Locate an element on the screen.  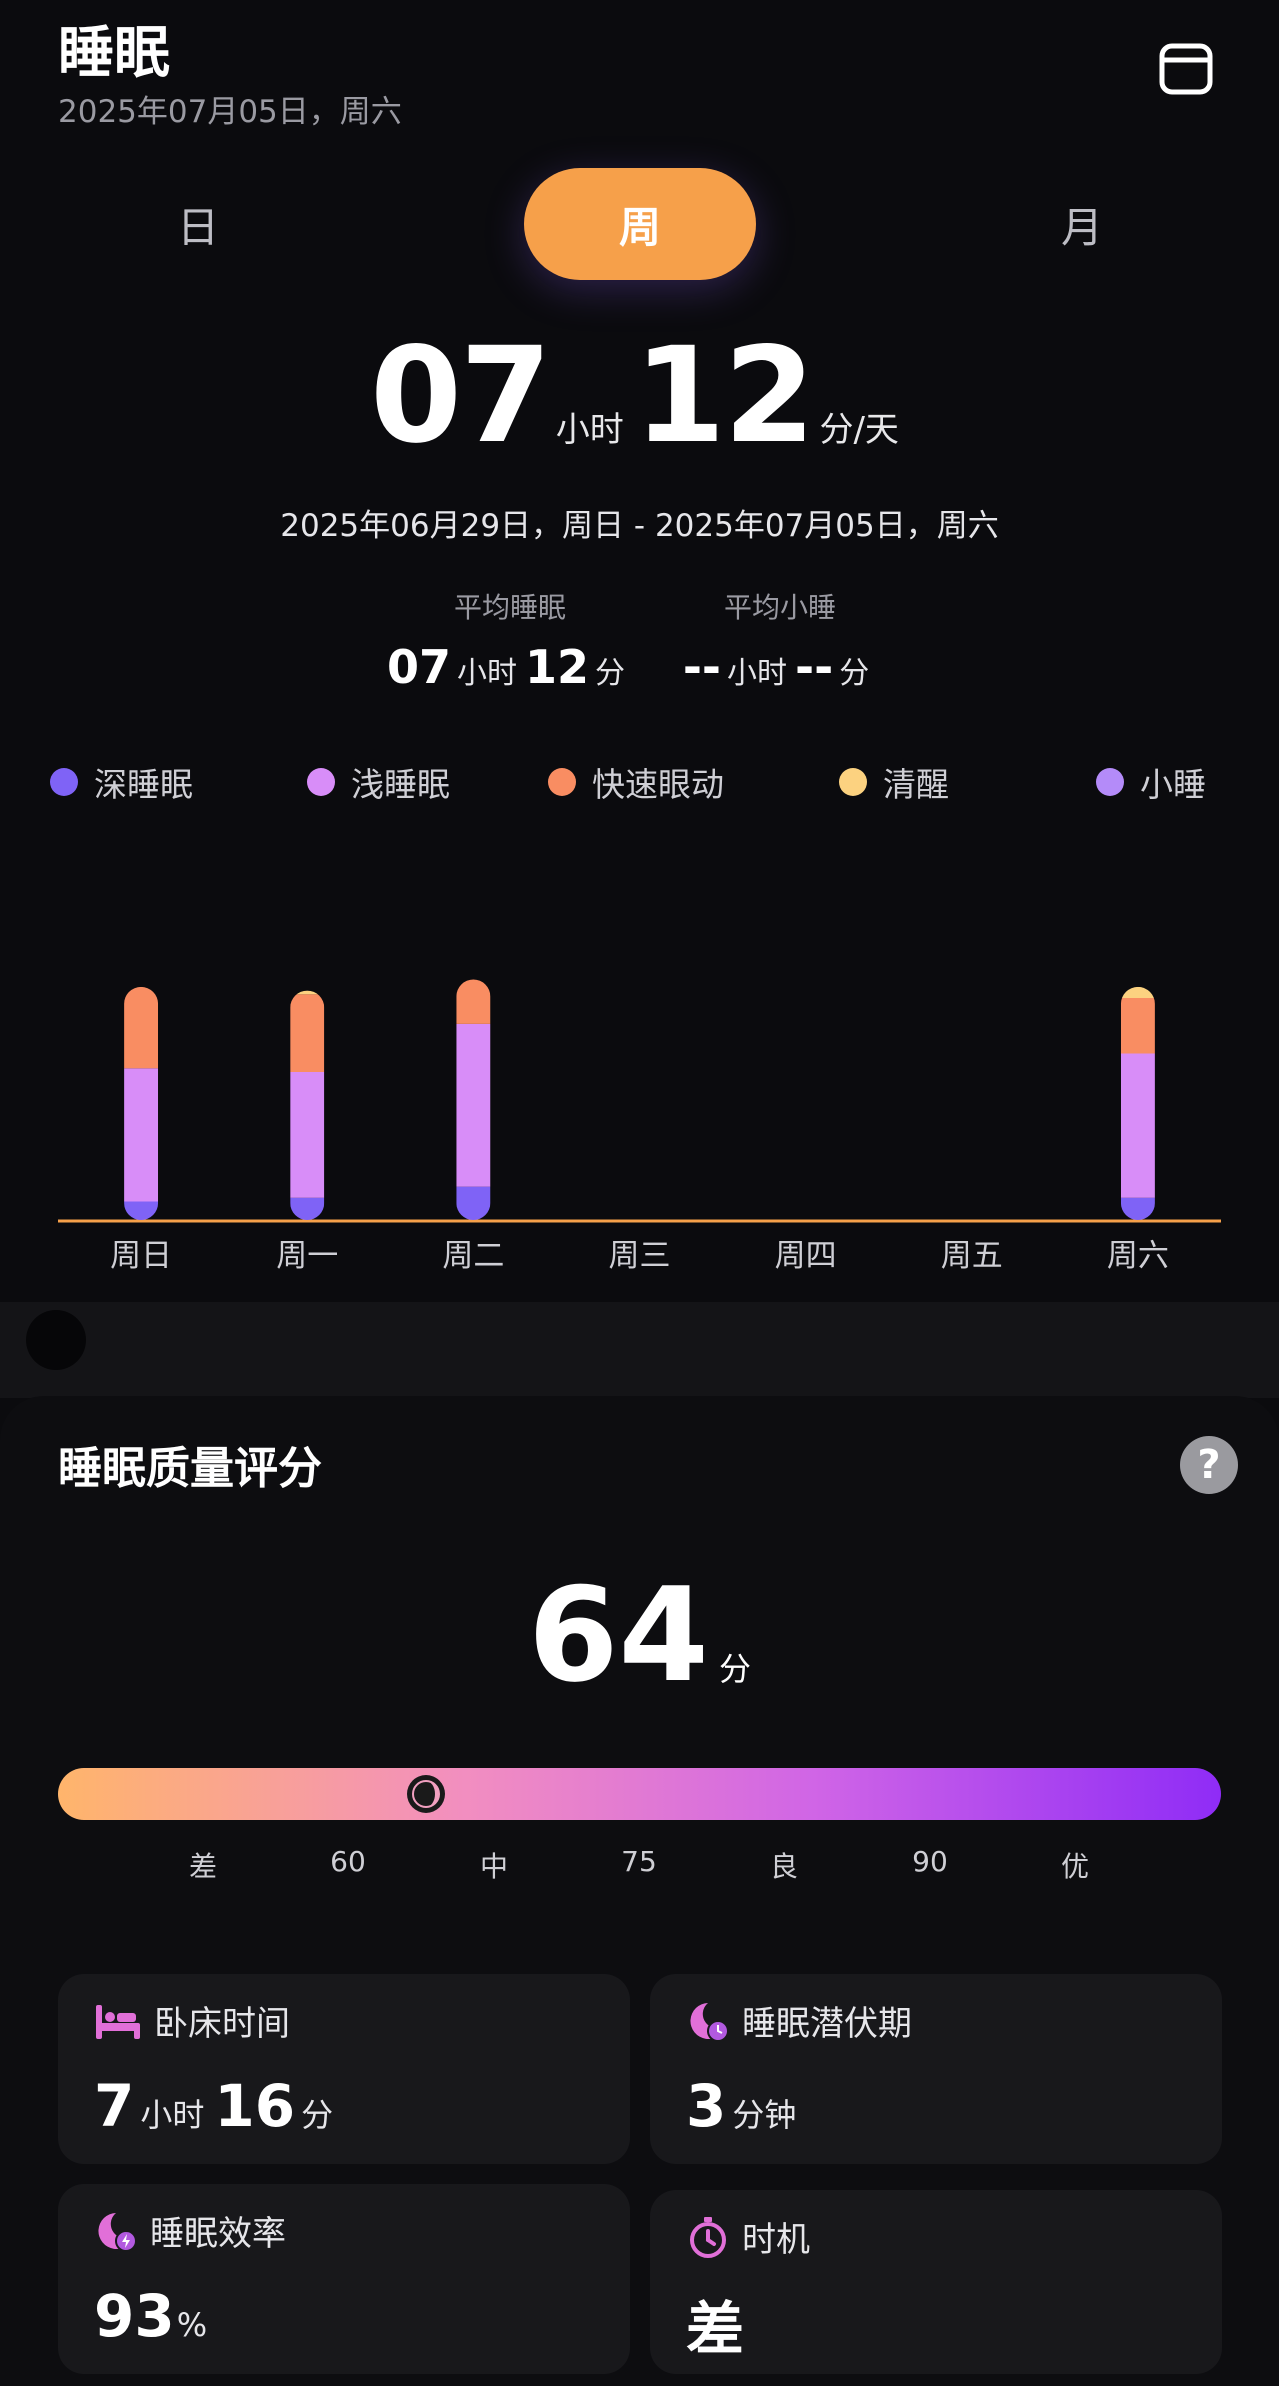
scale-tick-medium: 中 is located at coordinates (493, 1866).